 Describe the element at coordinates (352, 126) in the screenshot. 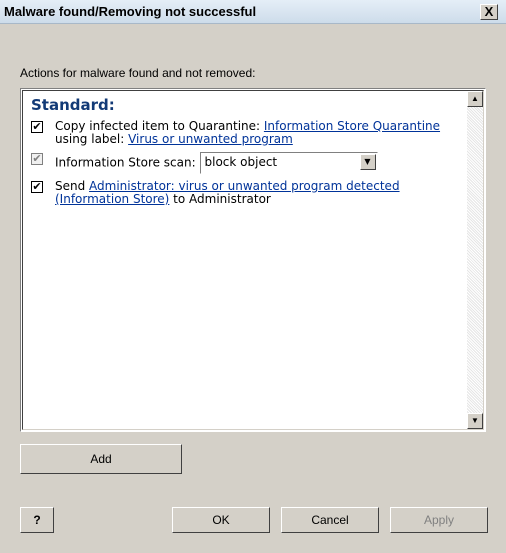

I see `quarantine-link: Information Store Quarantine` at that location.